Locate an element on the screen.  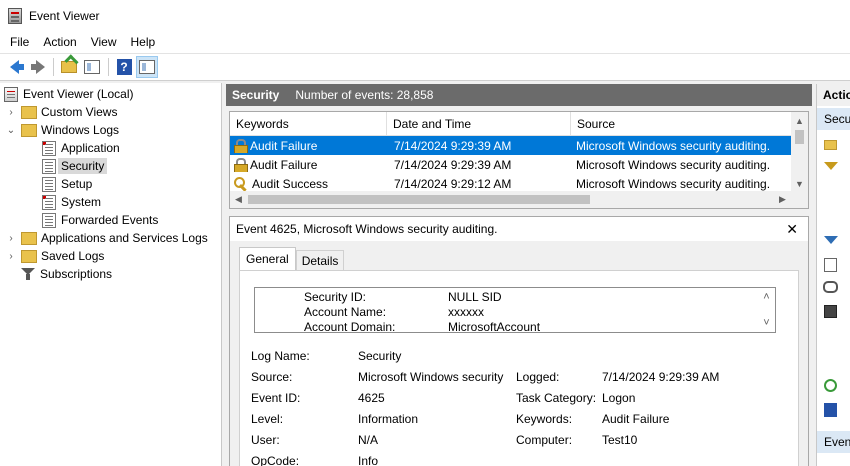
tree-item-custom-views: › Custom Views is located at coordinates (61, 112).